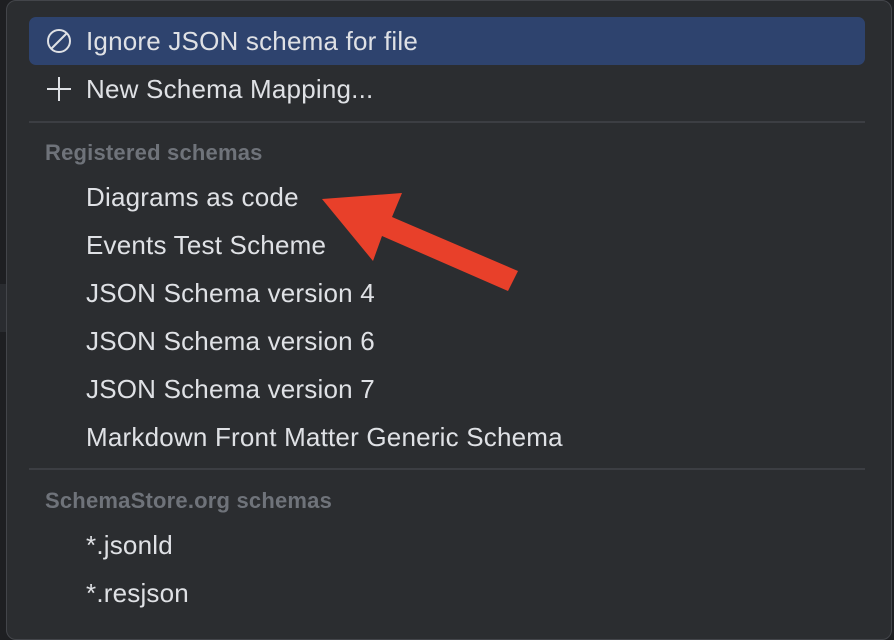  What do you see at coordinates (206, 244) in the screenshot?
I see `schema-item-label: Events Test Scheme` at bounding box center [206, 244].